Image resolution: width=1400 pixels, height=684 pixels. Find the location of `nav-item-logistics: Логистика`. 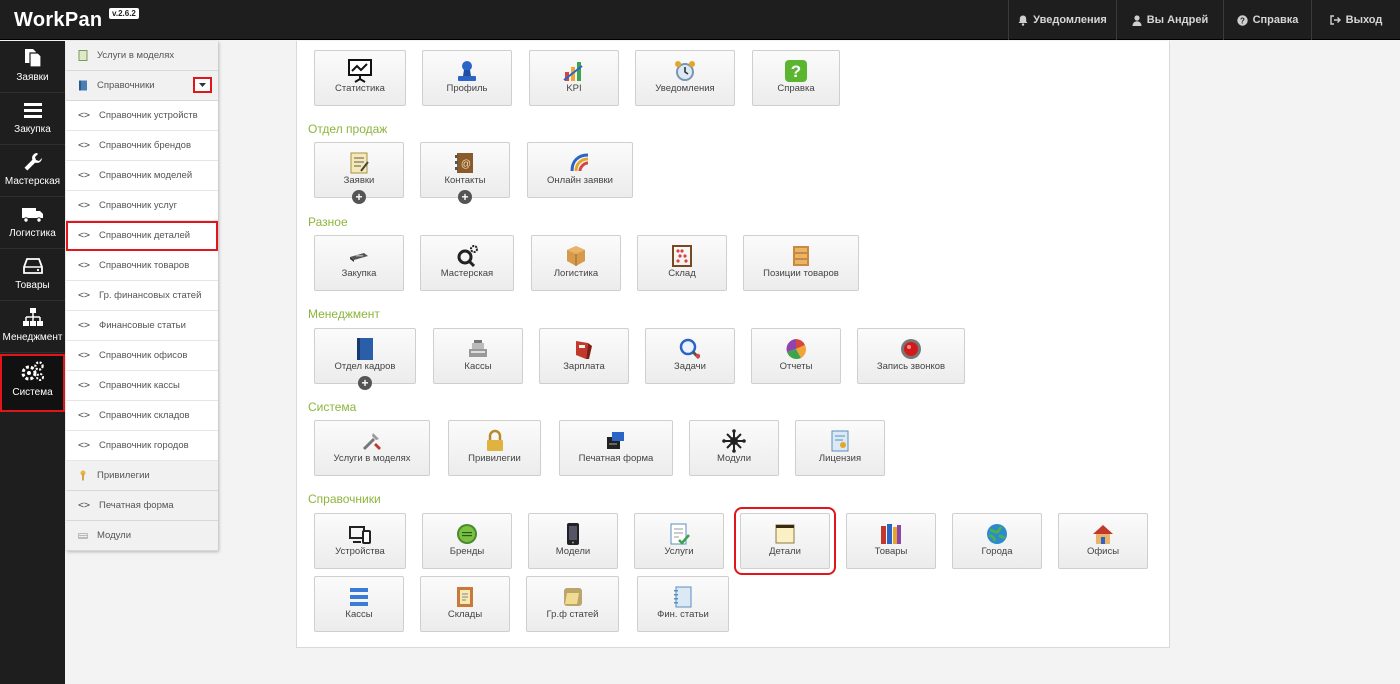

nav-item-logistics: Логистика is located at coordinates (32, 223).